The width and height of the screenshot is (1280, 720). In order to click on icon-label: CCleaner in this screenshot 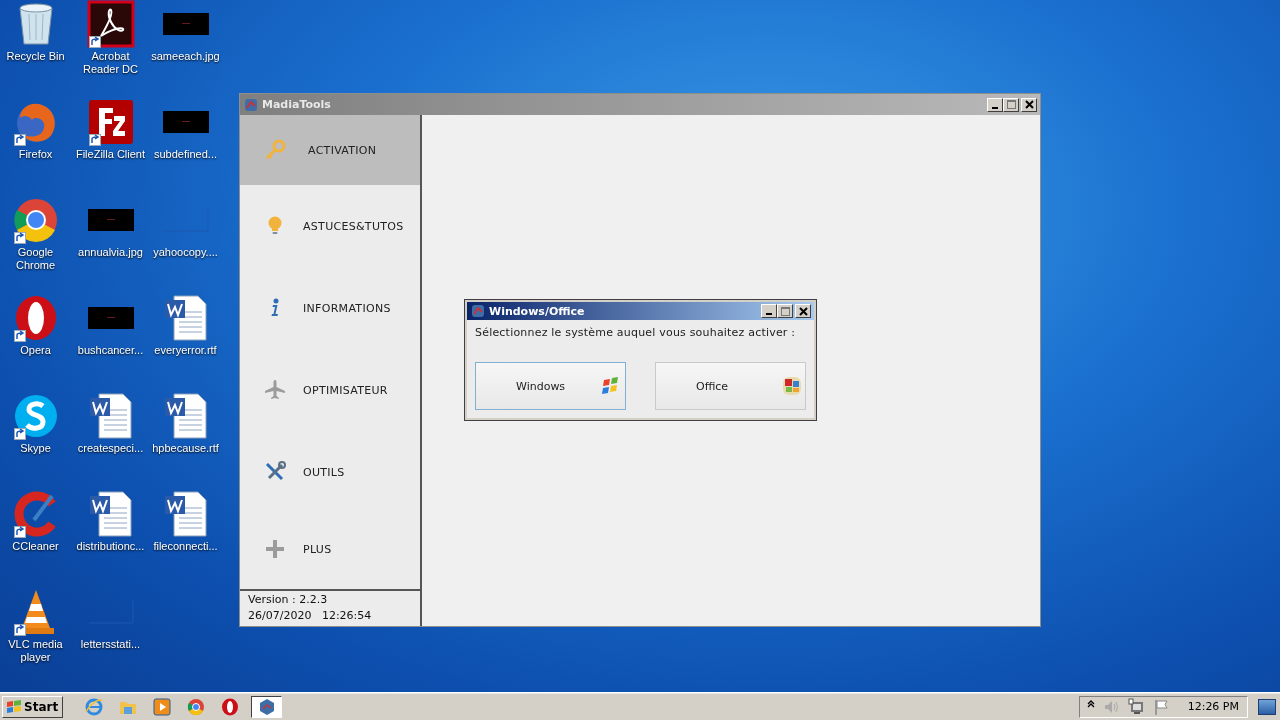, I will do `click(35, 546)`.